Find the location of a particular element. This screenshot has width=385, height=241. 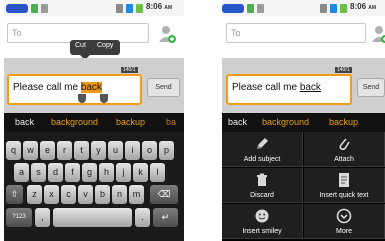

key: p is located at coordinates (166, 150).